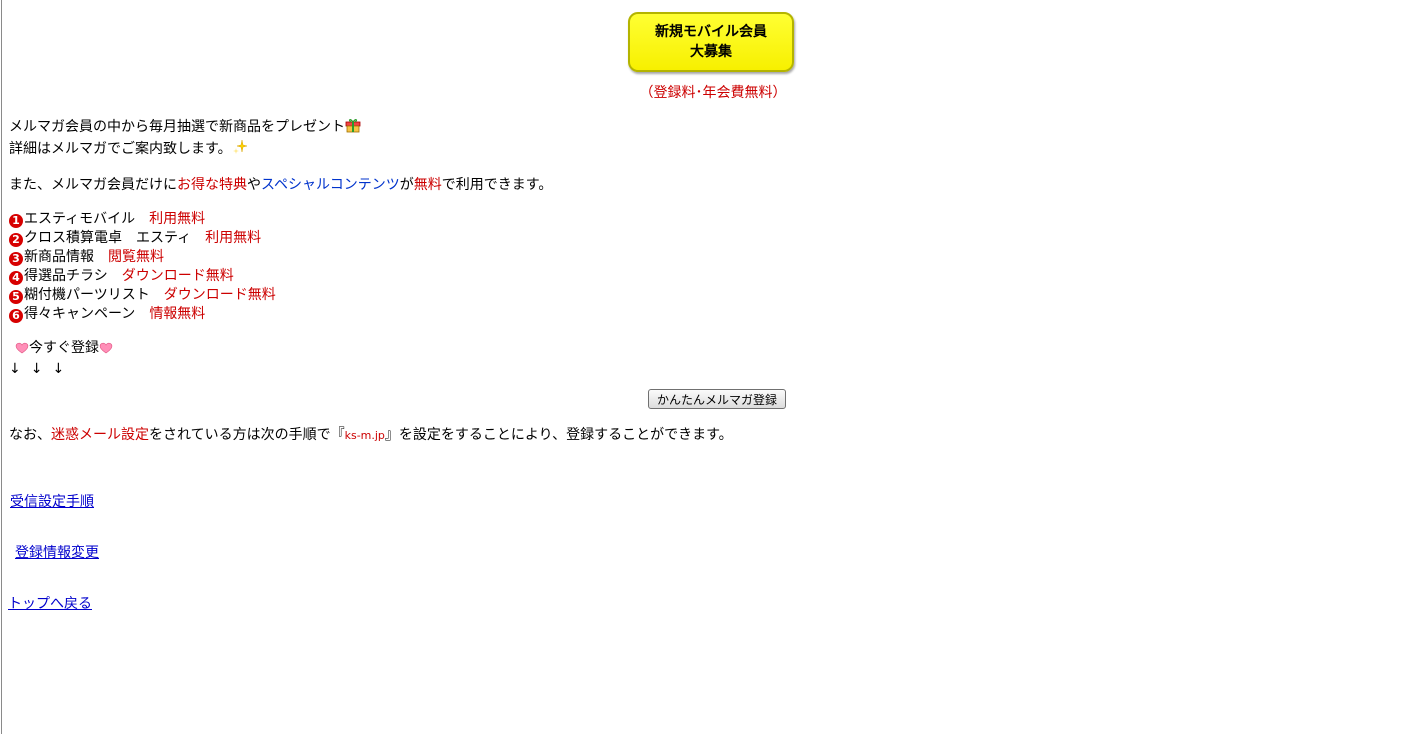 Image resolution: width=1426 pixels, height=734 pixels. Describe the element at coordinates (100, 435) in the screenshot. I see `spam-setting-text: 迷惑メール設定` at that location.